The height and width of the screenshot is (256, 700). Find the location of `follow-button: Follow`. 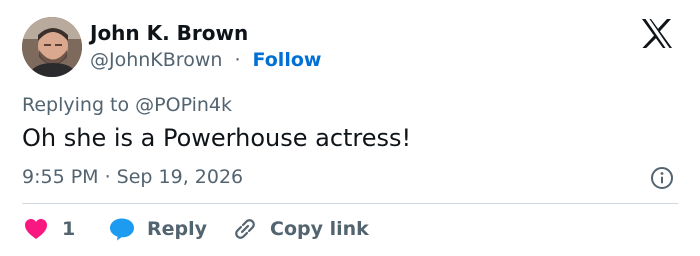

follow-button: Follow is located at coordinates (287, 60).